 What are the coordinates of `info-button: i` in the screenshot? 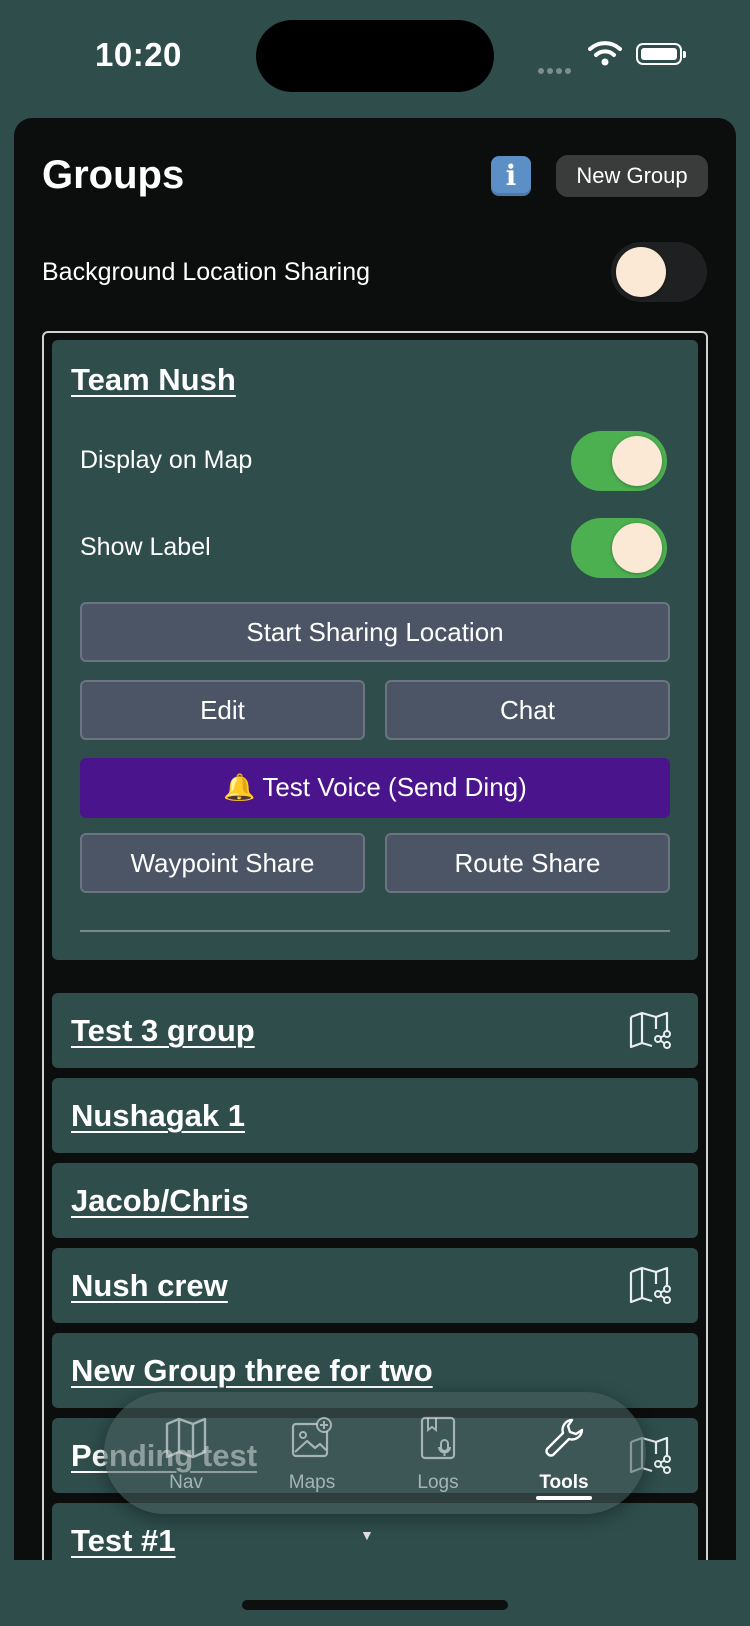 It's located at (511, 176).